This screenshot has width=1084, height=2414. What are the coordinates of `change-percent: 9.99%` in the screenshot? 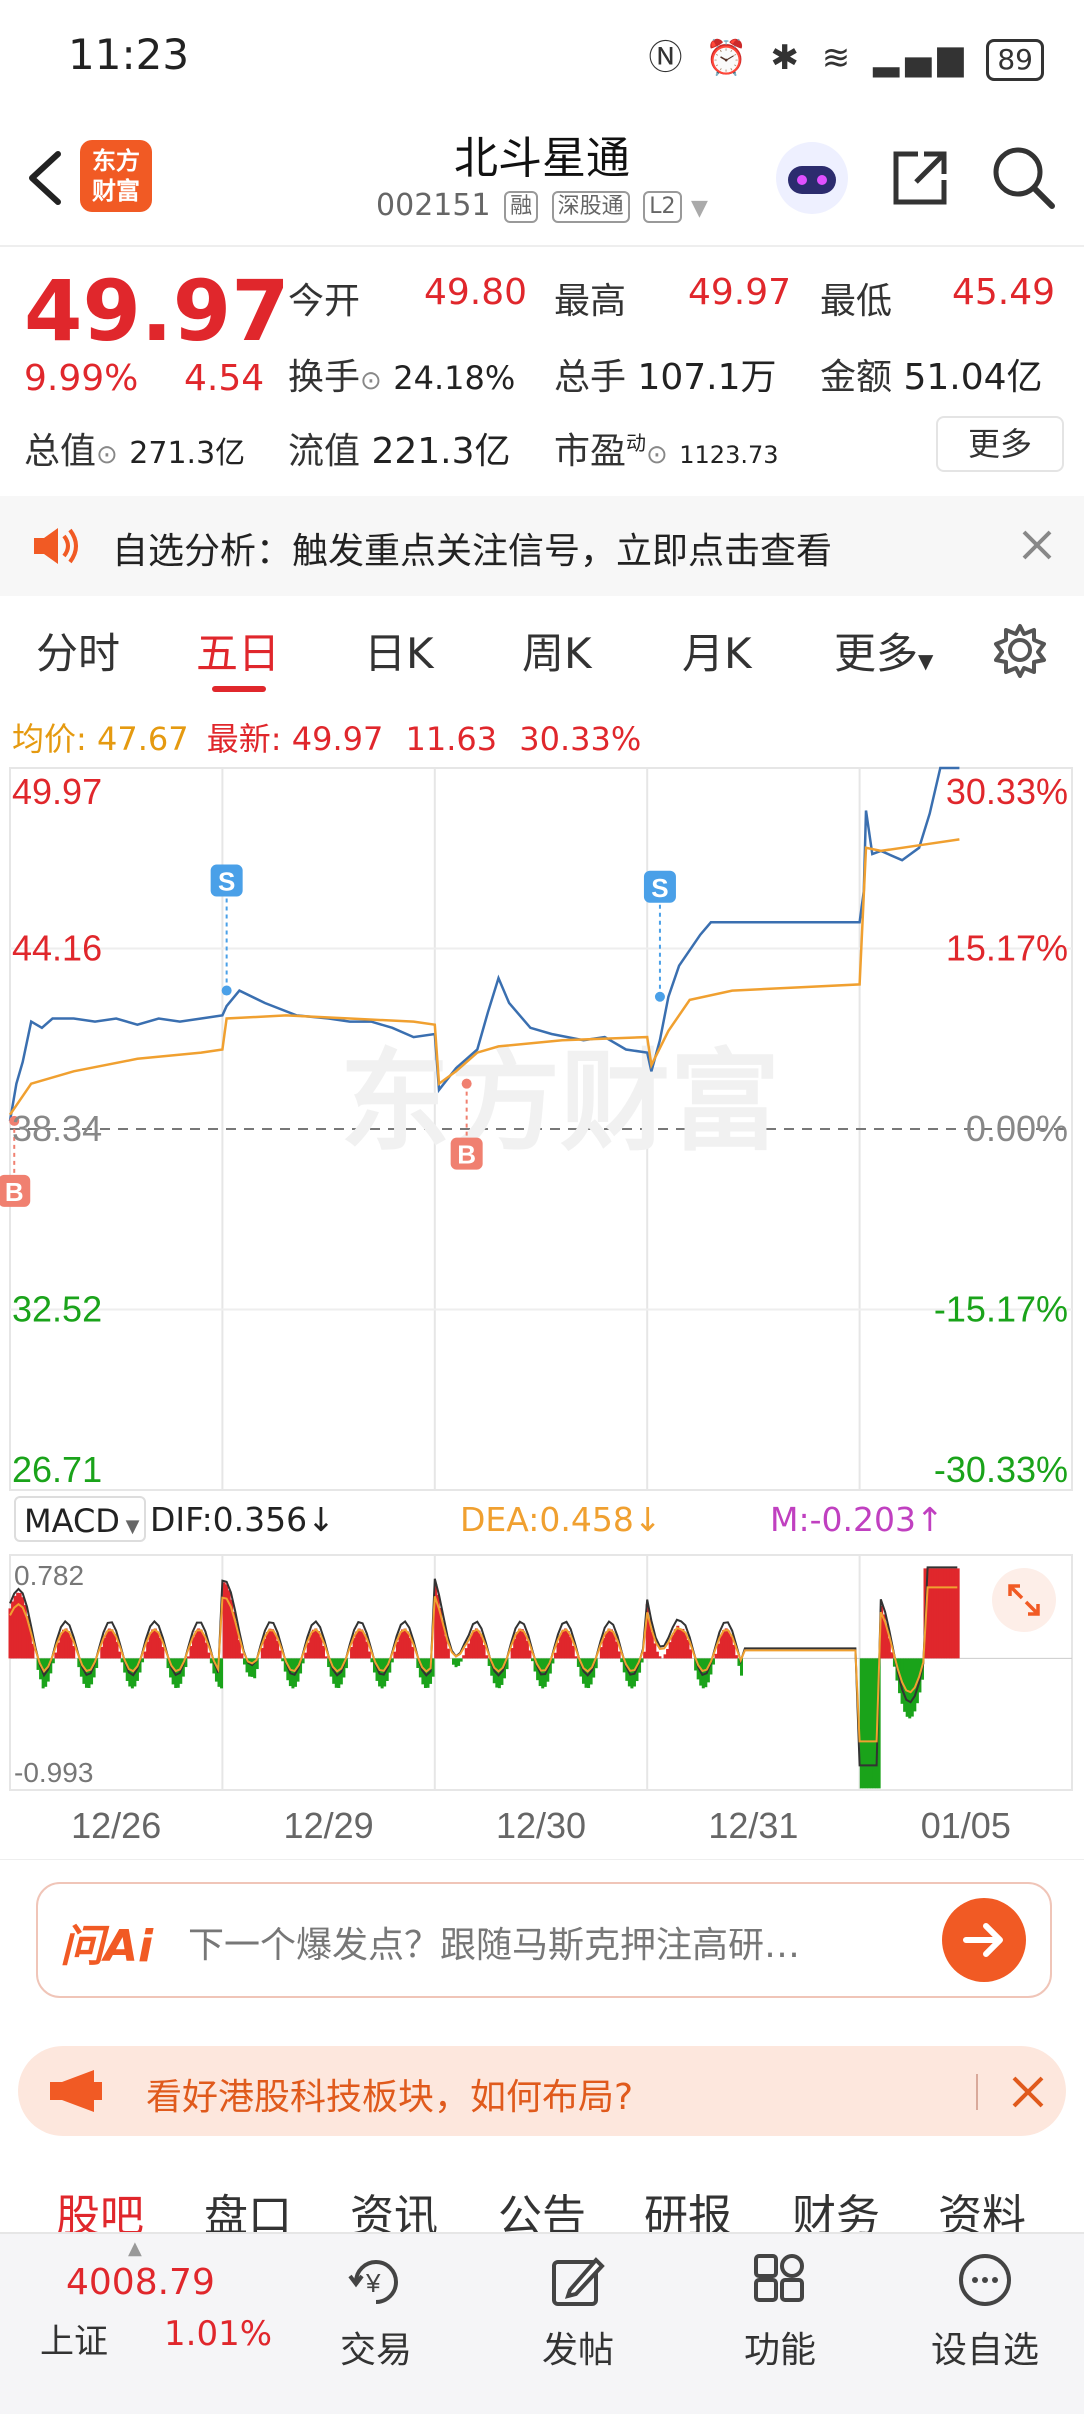 It's located at (81, 378).